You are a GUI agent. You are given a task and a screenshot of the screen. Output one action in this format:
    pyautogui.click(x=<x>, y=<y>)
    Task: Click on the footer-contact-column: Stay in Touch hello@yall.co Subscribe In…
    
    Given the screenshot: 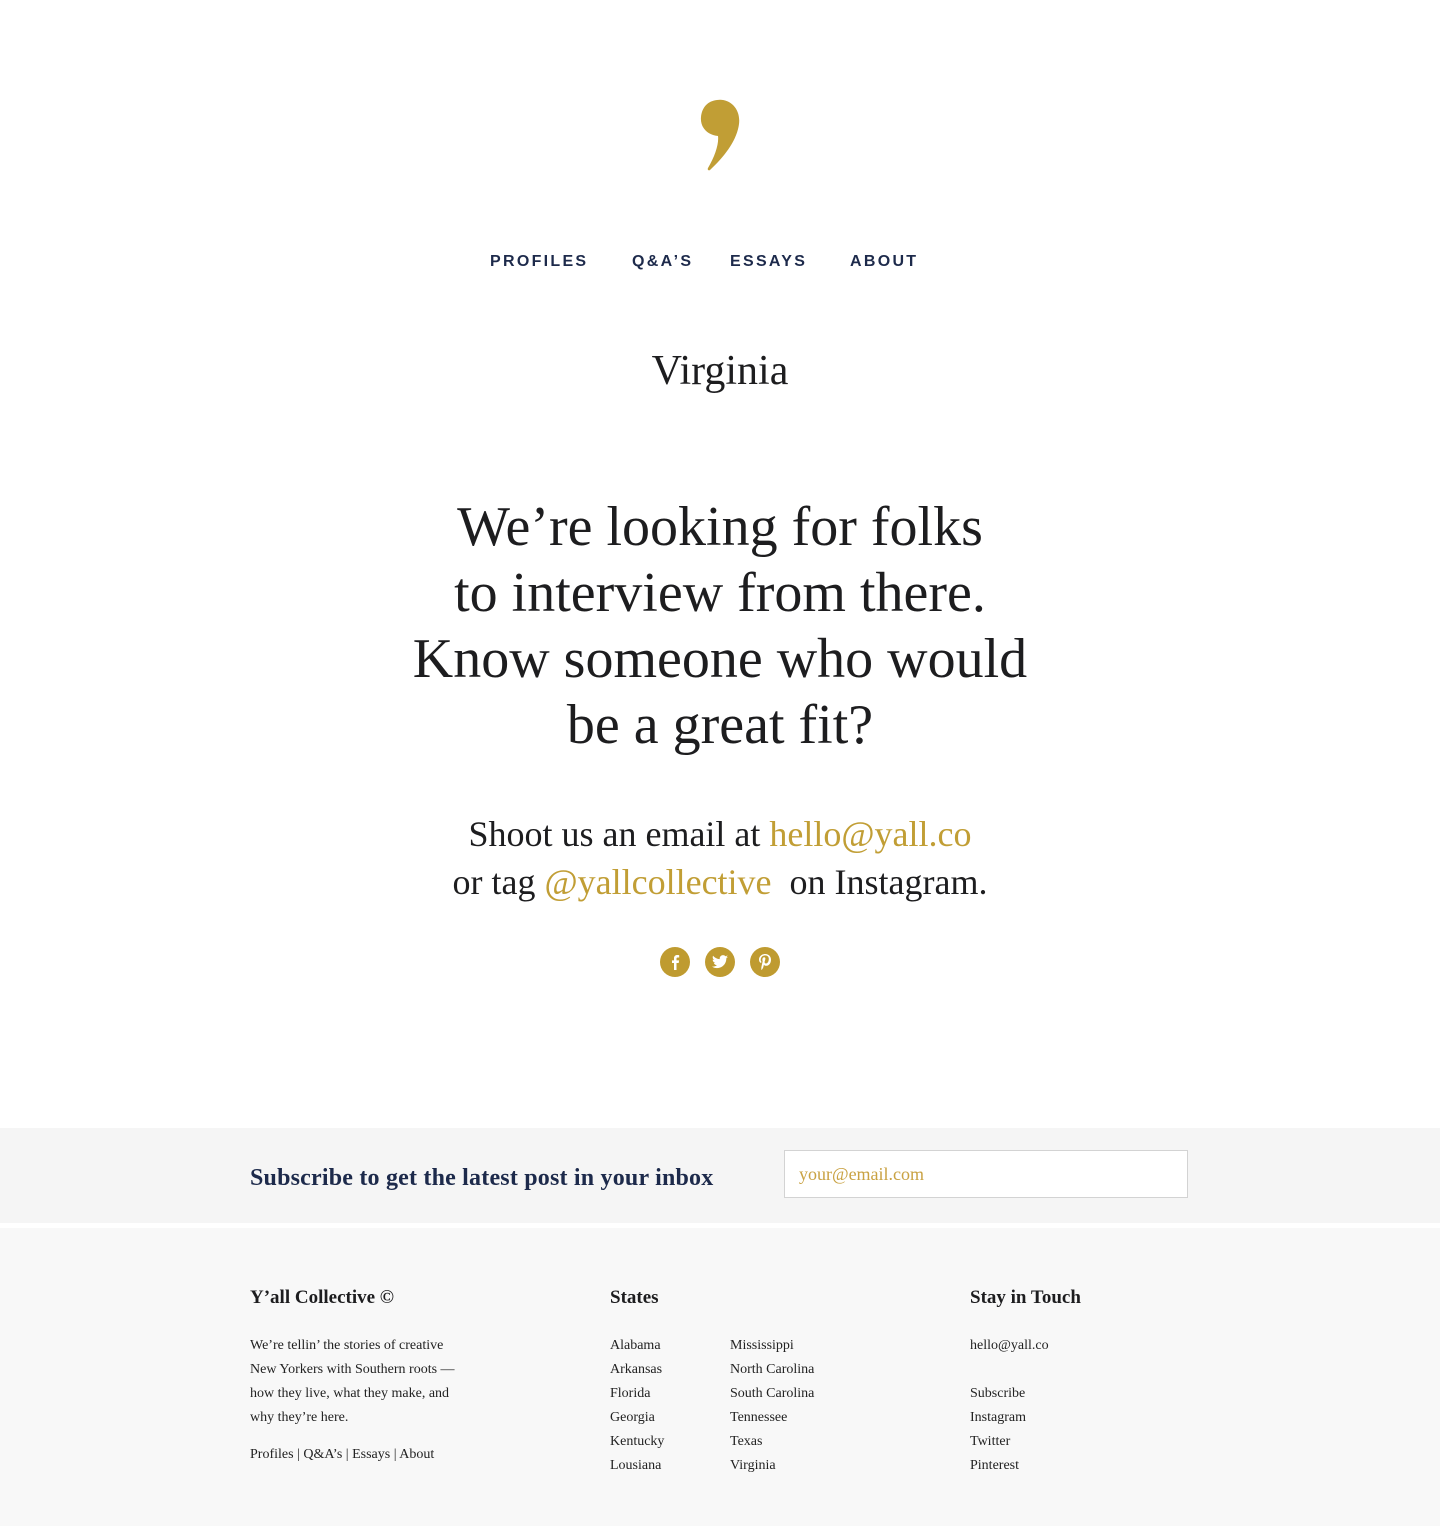 What is the action you would take?
    pyautogui.click(x=1080, y=1382)
    